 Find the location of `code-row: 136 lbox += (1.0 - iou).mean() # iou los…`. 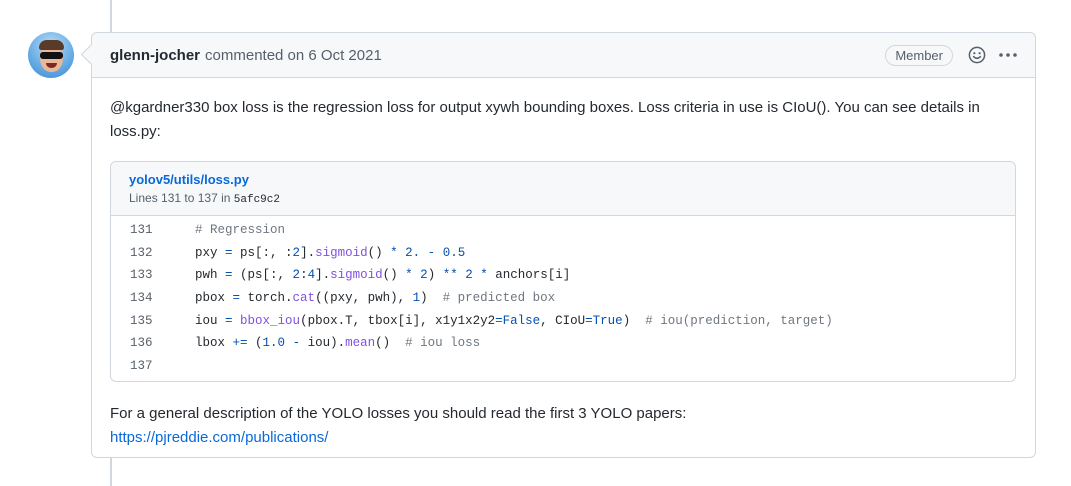

code-row: 136 lbox += (1.0 - iou).mean() # iou los… is located at coordinates (563, 343).